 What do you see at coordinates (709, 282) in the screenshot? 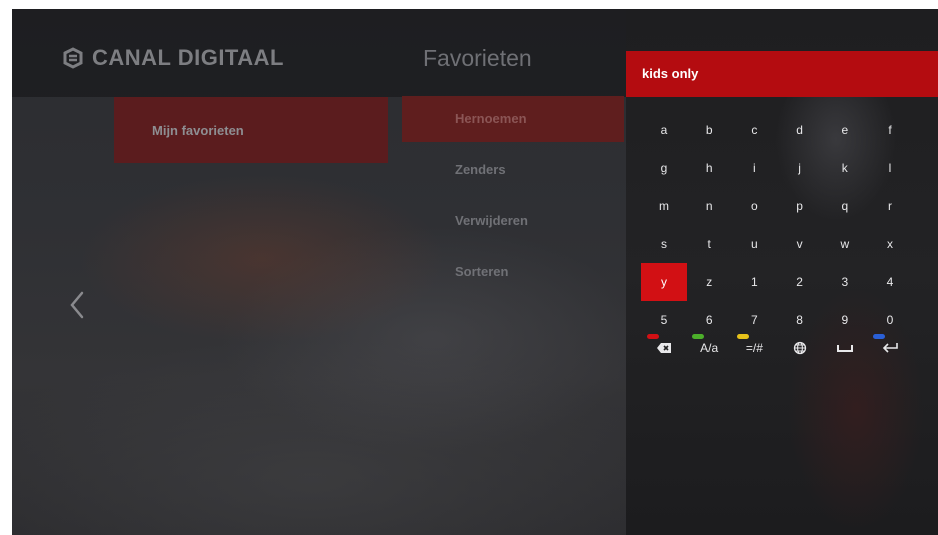
I see `key-z: z` at bounding box center [709, 282].